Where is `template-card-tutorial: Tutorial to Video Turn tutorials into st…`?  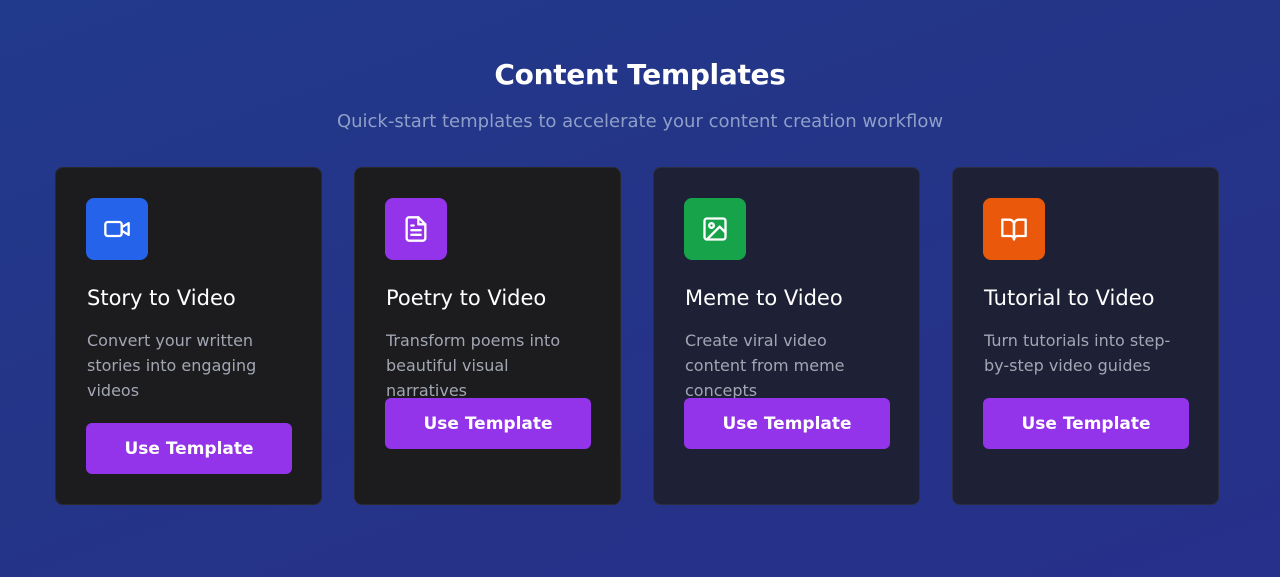
template-card-tutorial: Tutorial to Video Turn tutorials into st… is located at coordinates (1085, 336).